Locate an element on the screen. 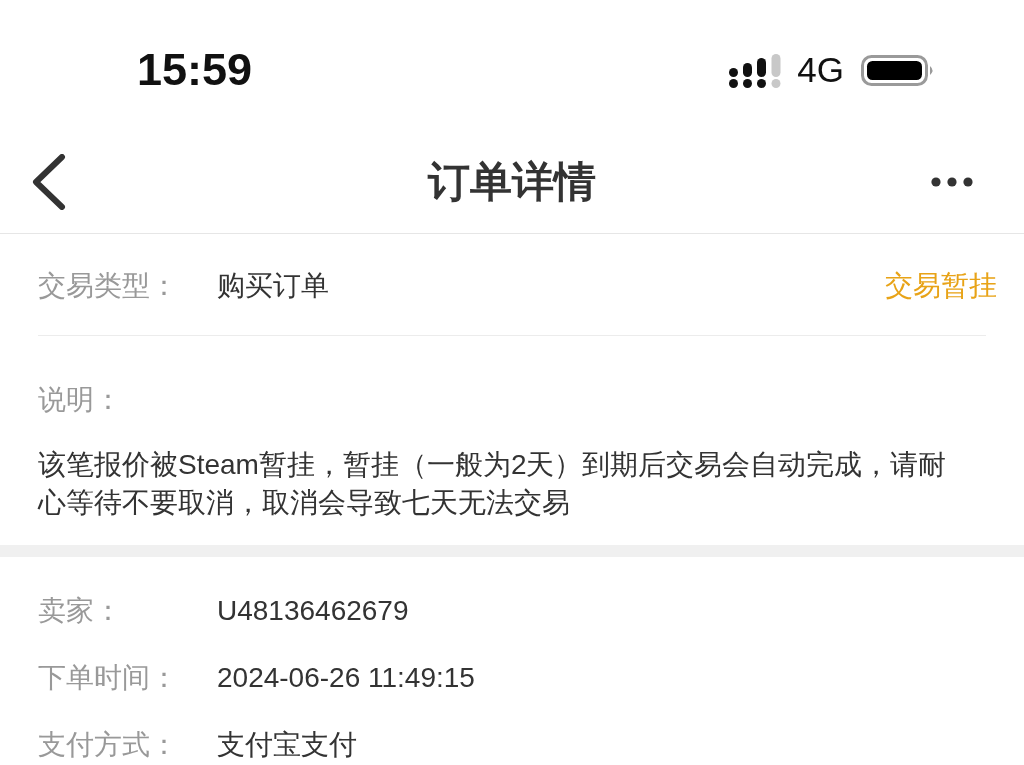  more-button is located at coordinates (952, 181).